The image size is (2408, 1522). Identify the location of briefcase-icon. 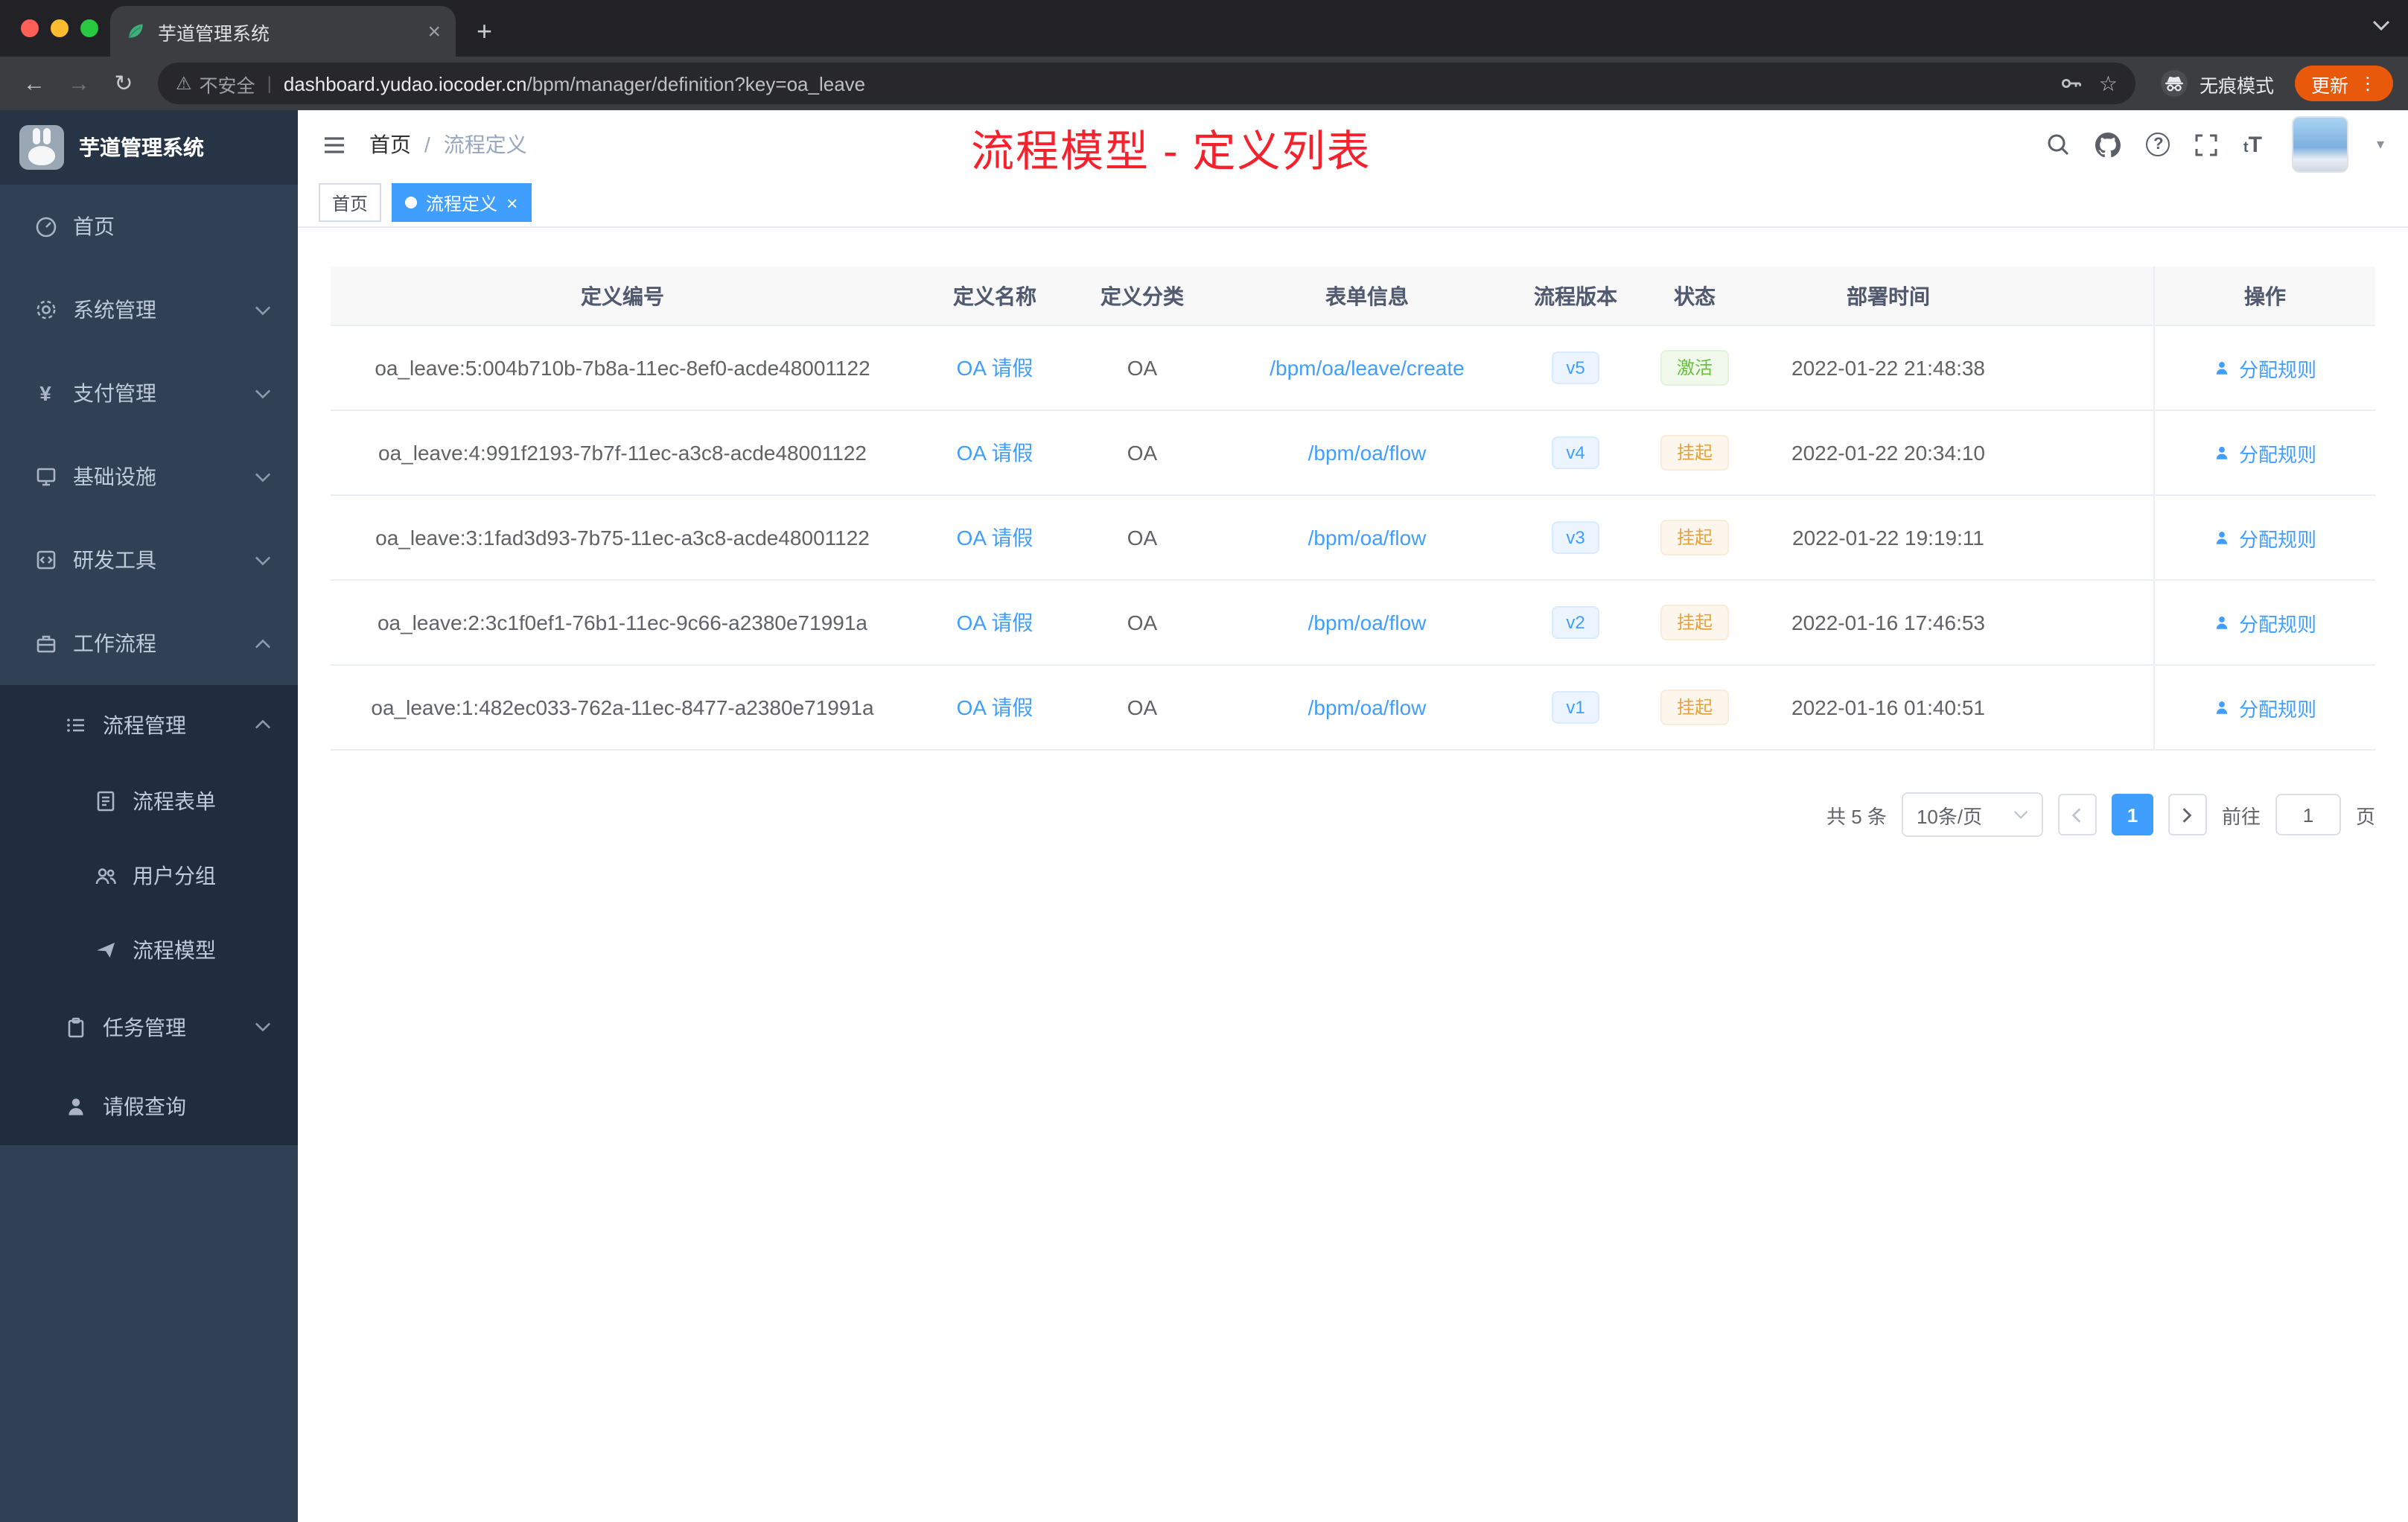
(45, 643).